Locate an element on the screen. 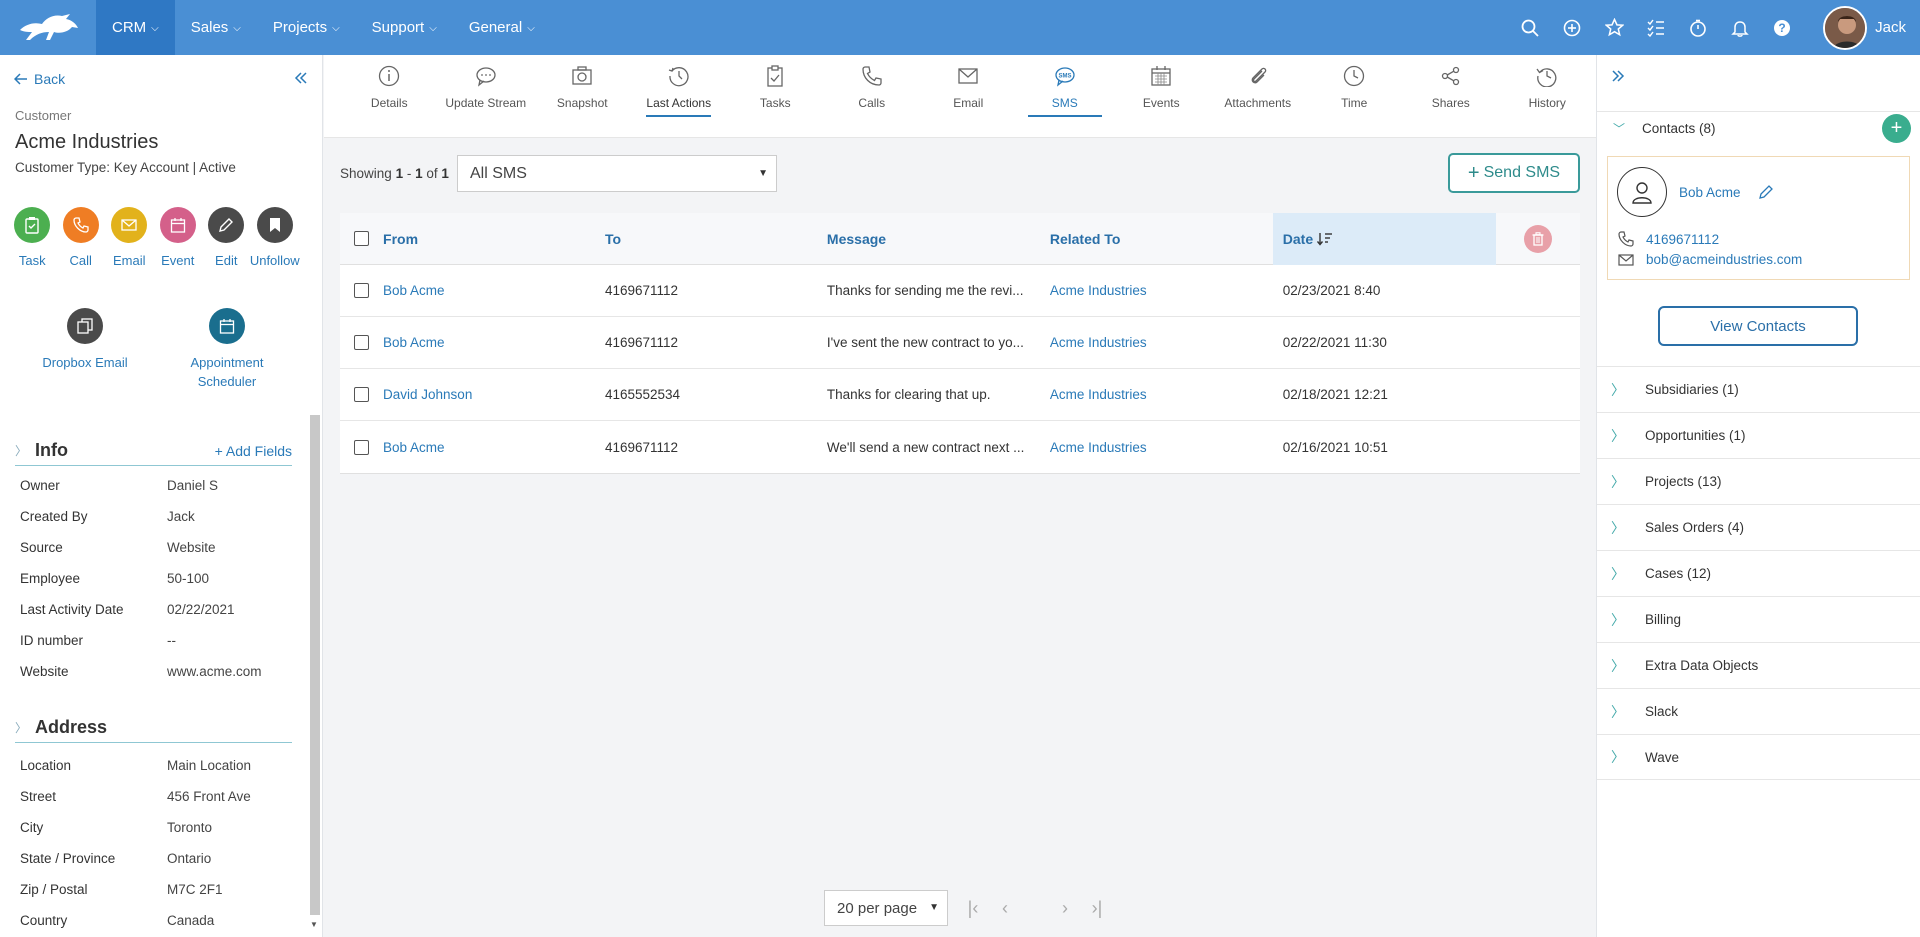 The image size is (1920, 937). help-icon: ? is located at coordinates (1782, 28).